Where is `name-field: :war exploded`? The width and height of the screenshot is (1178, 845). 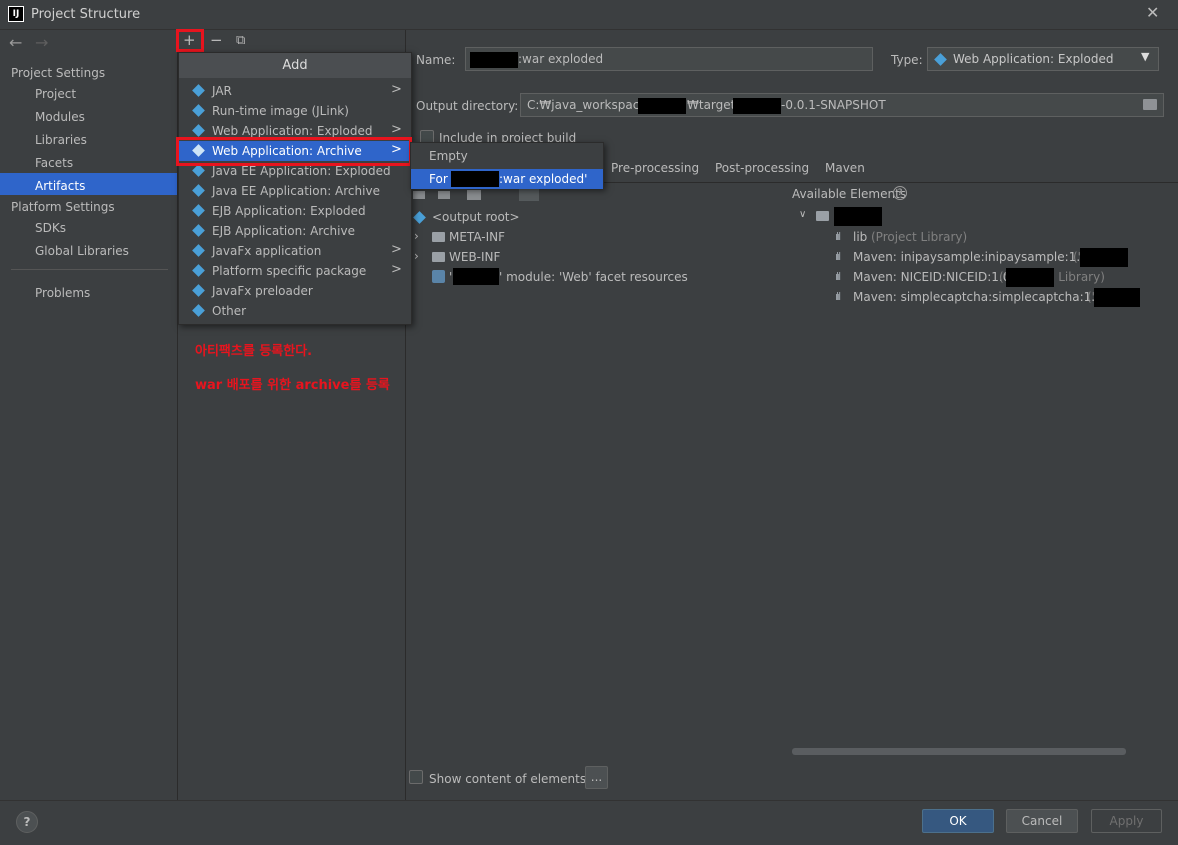 name-field: :war exploded is located at coordinates (669, 59).